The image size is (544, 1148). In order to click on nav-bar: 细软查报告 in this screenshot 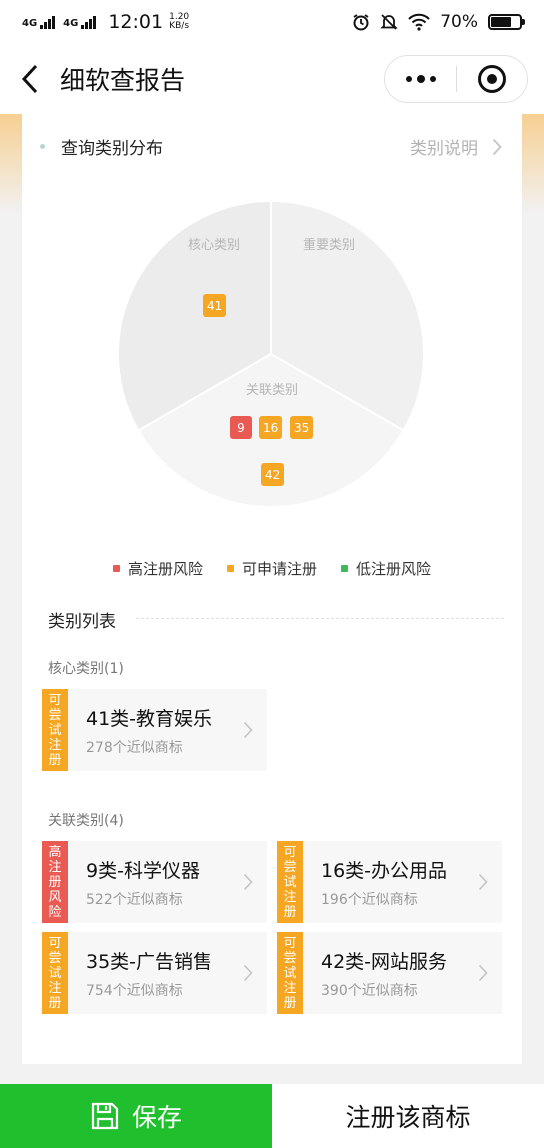, I will do `click(272, 79)`.